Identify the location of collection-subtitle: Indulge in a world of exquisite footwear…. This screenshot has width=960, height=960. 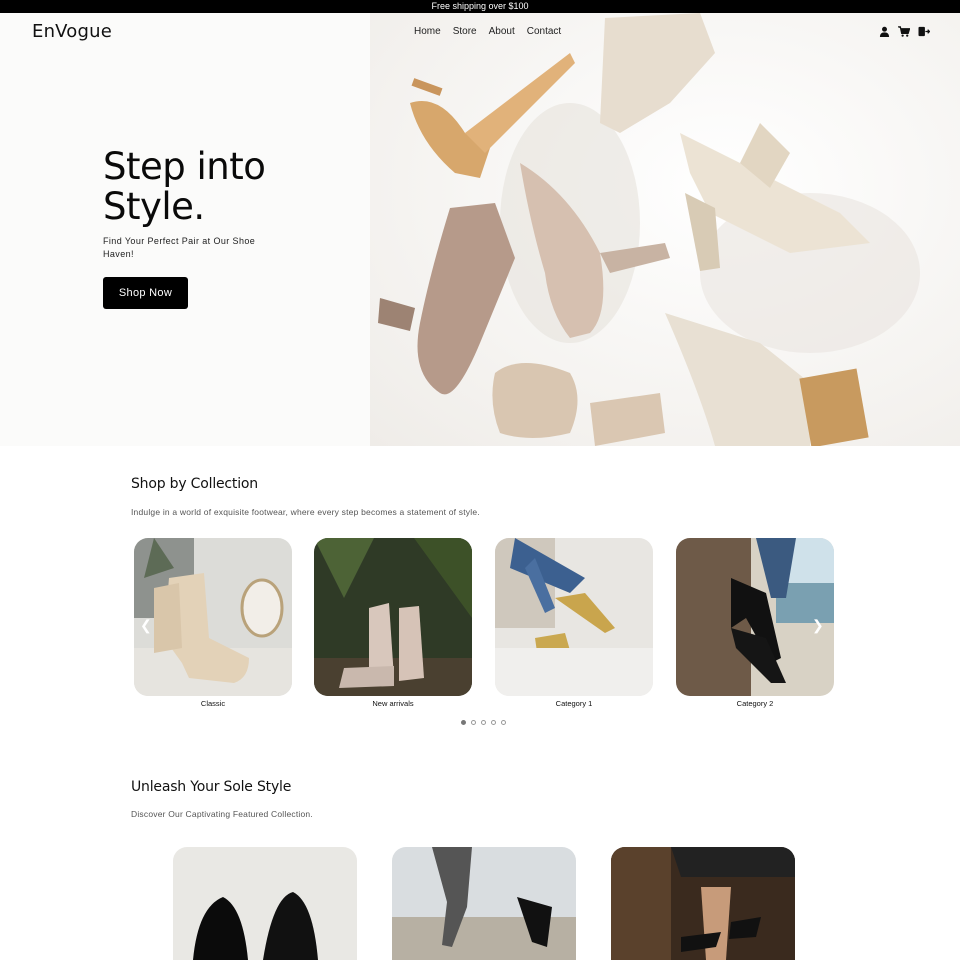
(305, 512).